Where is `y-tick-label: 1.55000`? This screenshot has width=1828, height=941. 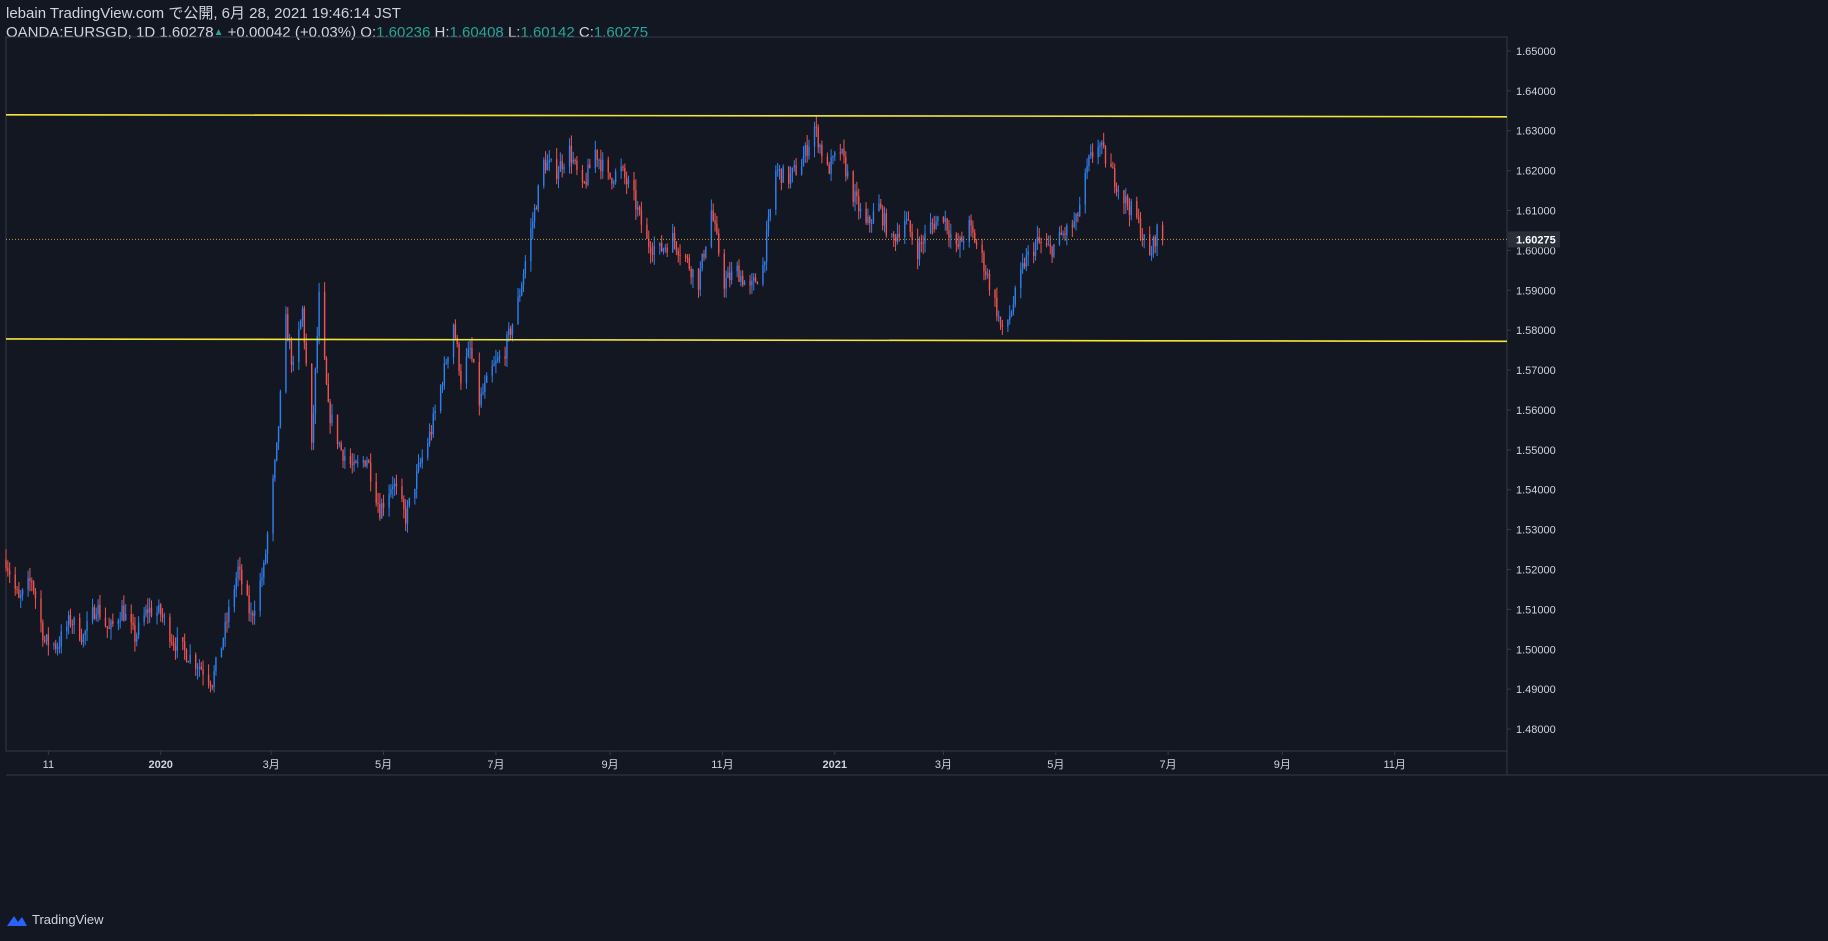 y-tick-label: 1.55000 is located at coordinates (1536, 451).